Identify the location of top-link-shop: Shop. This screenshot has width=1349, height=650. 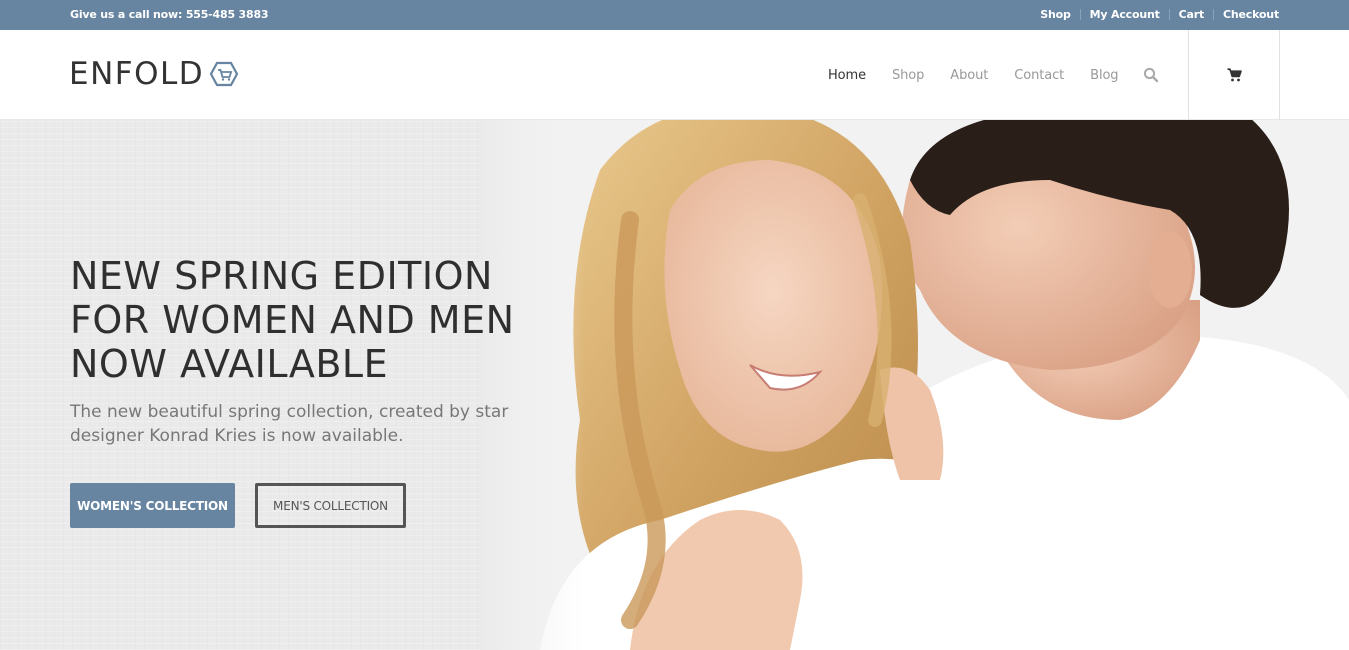
(1055, 14).